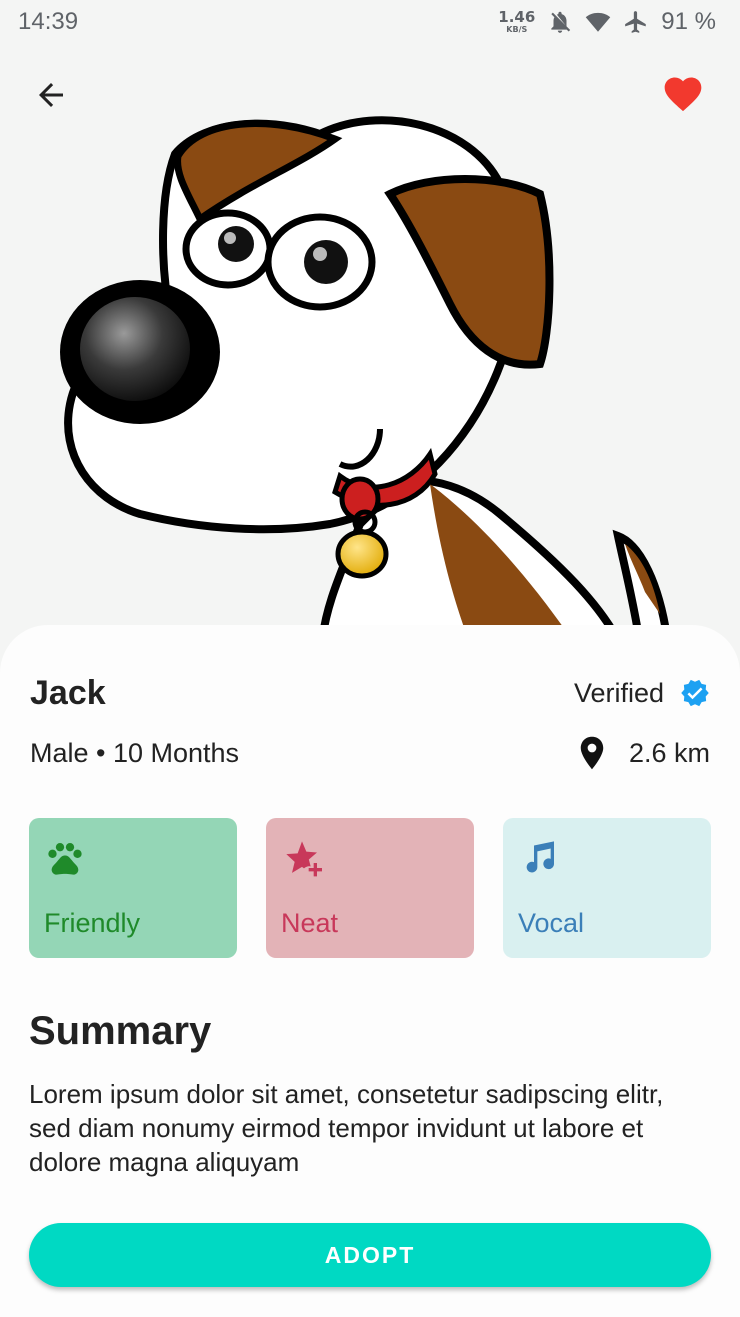 The width and height of the screenshot is (740, 1317). I want to click on location-pin-icon, so click(592, 753).